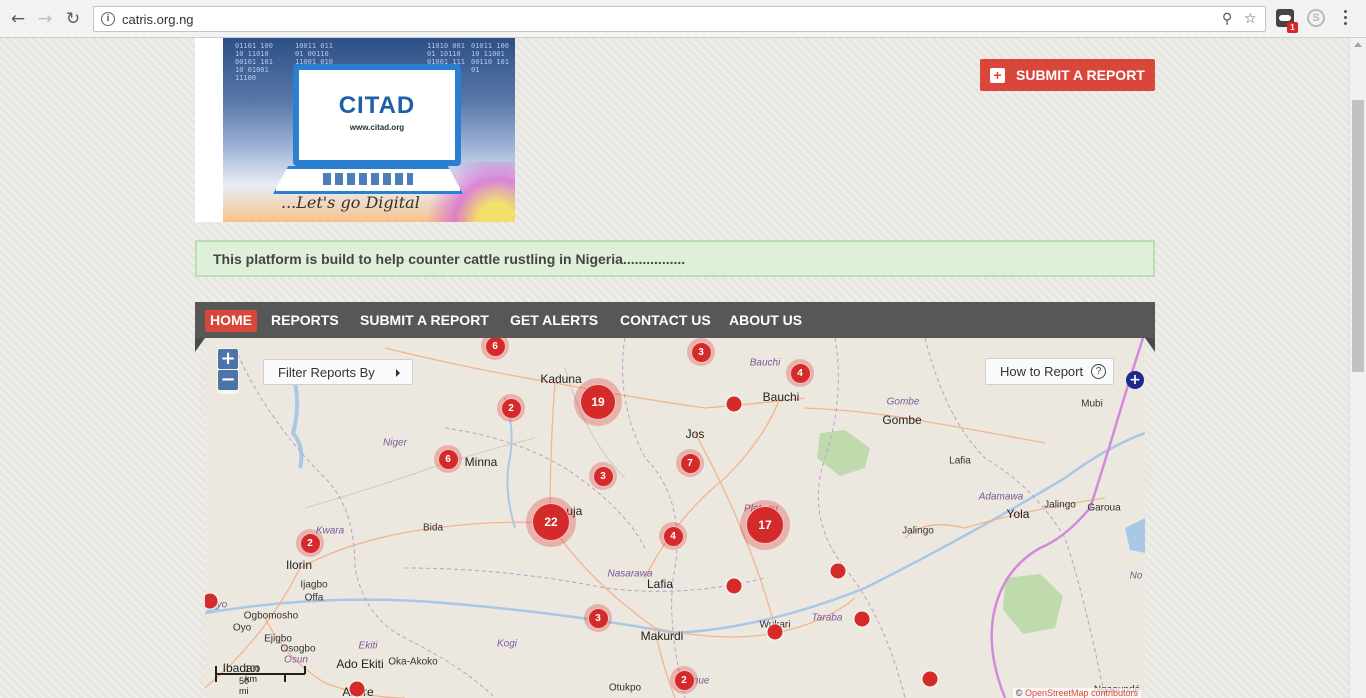 The image size is (1366, 698). Describe the element at coordinates (305, 321) in the screenshot. I see `nav-reports: REPORTS` at that location.